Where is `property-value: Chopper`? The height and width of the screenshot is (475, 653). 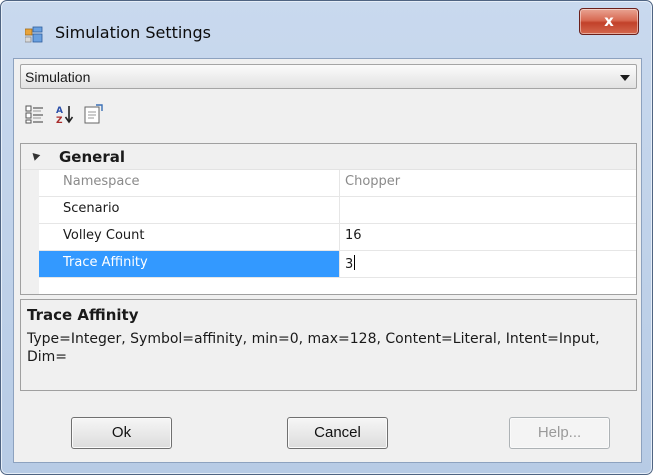 property-value: Chopper is located at coordinates (373, 181).